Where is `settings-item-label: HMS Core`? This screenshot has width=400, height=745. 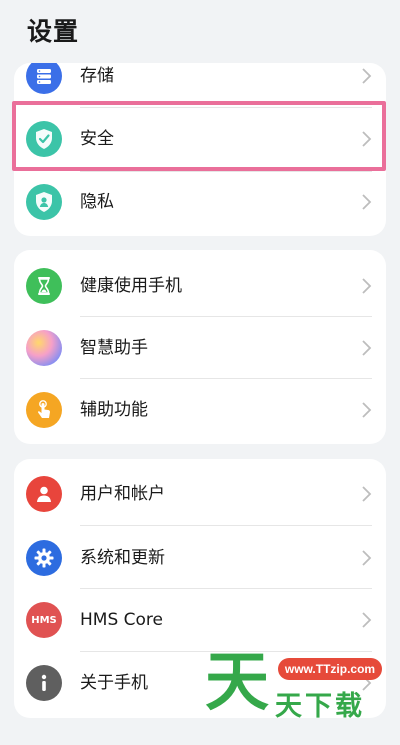
settings-item-label: HMS Core is located at coordinates (121, 620).